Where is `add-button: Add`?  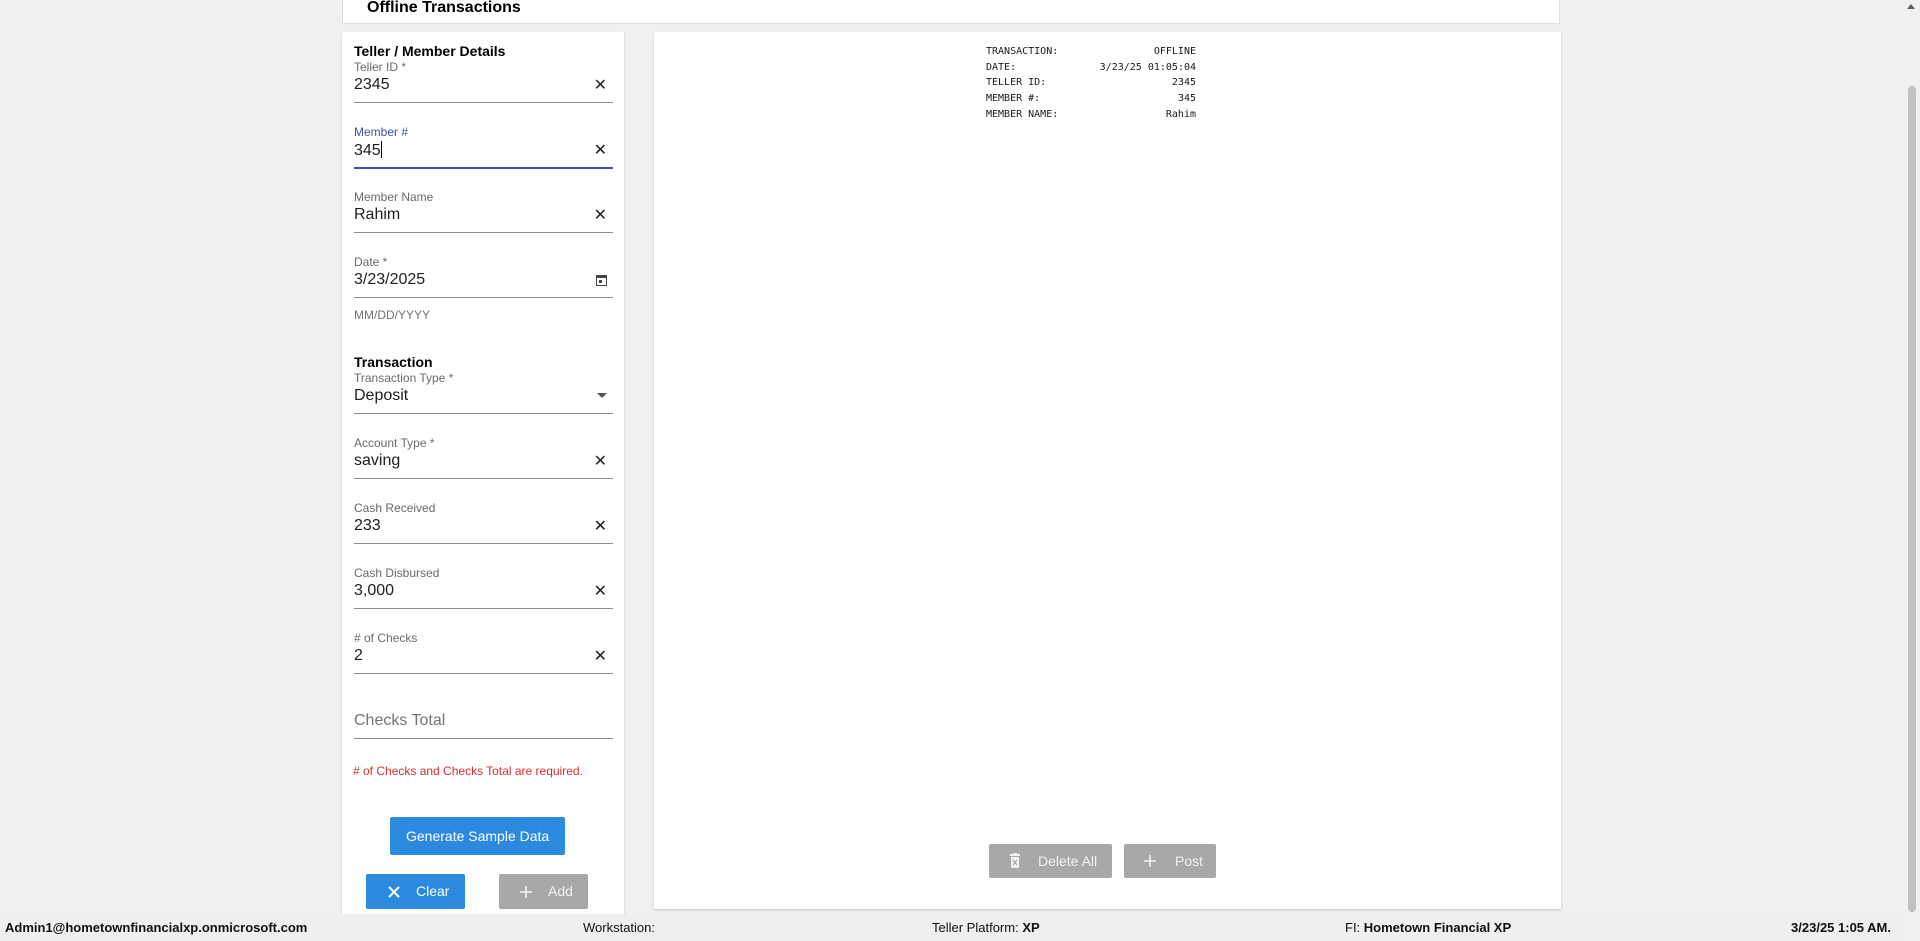
add-button: Add is located at coordinates (543, 891).